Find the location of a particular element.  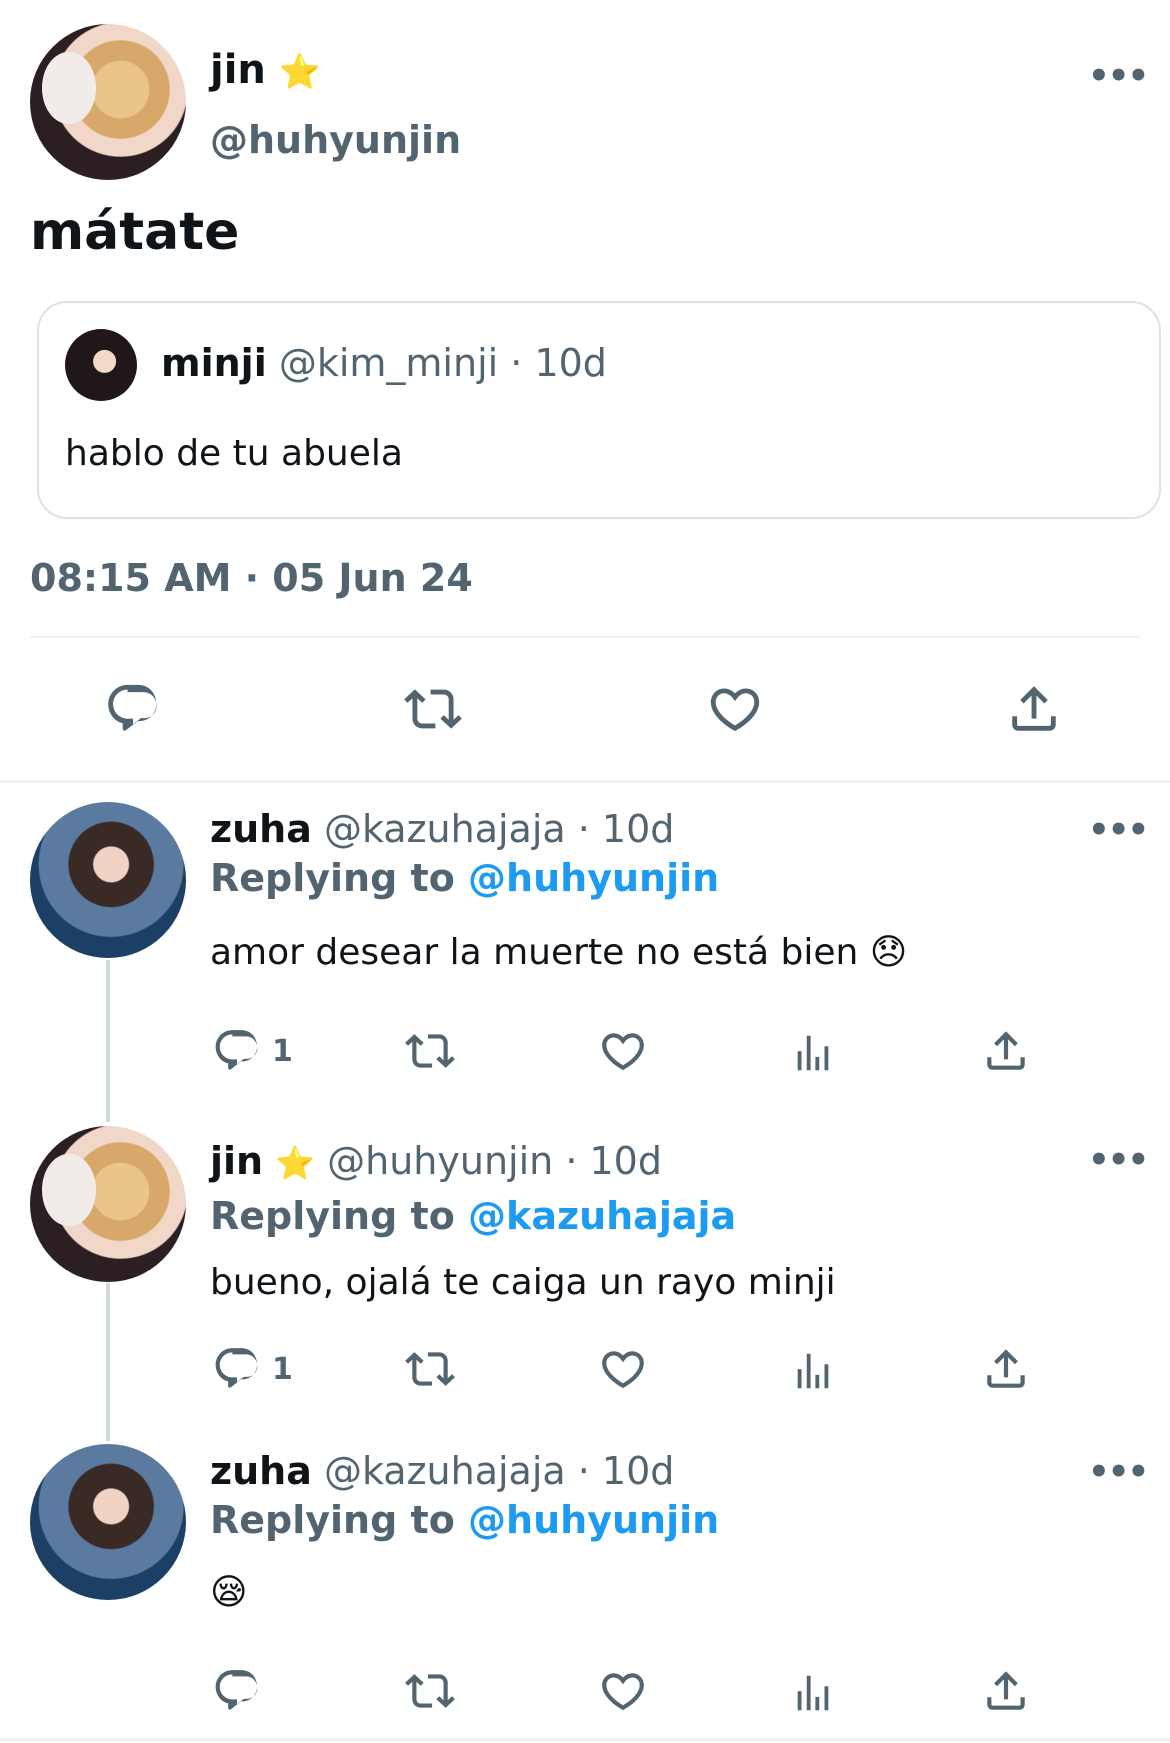

author-handle: @huhyunjin is located at coordinates (335, 140).